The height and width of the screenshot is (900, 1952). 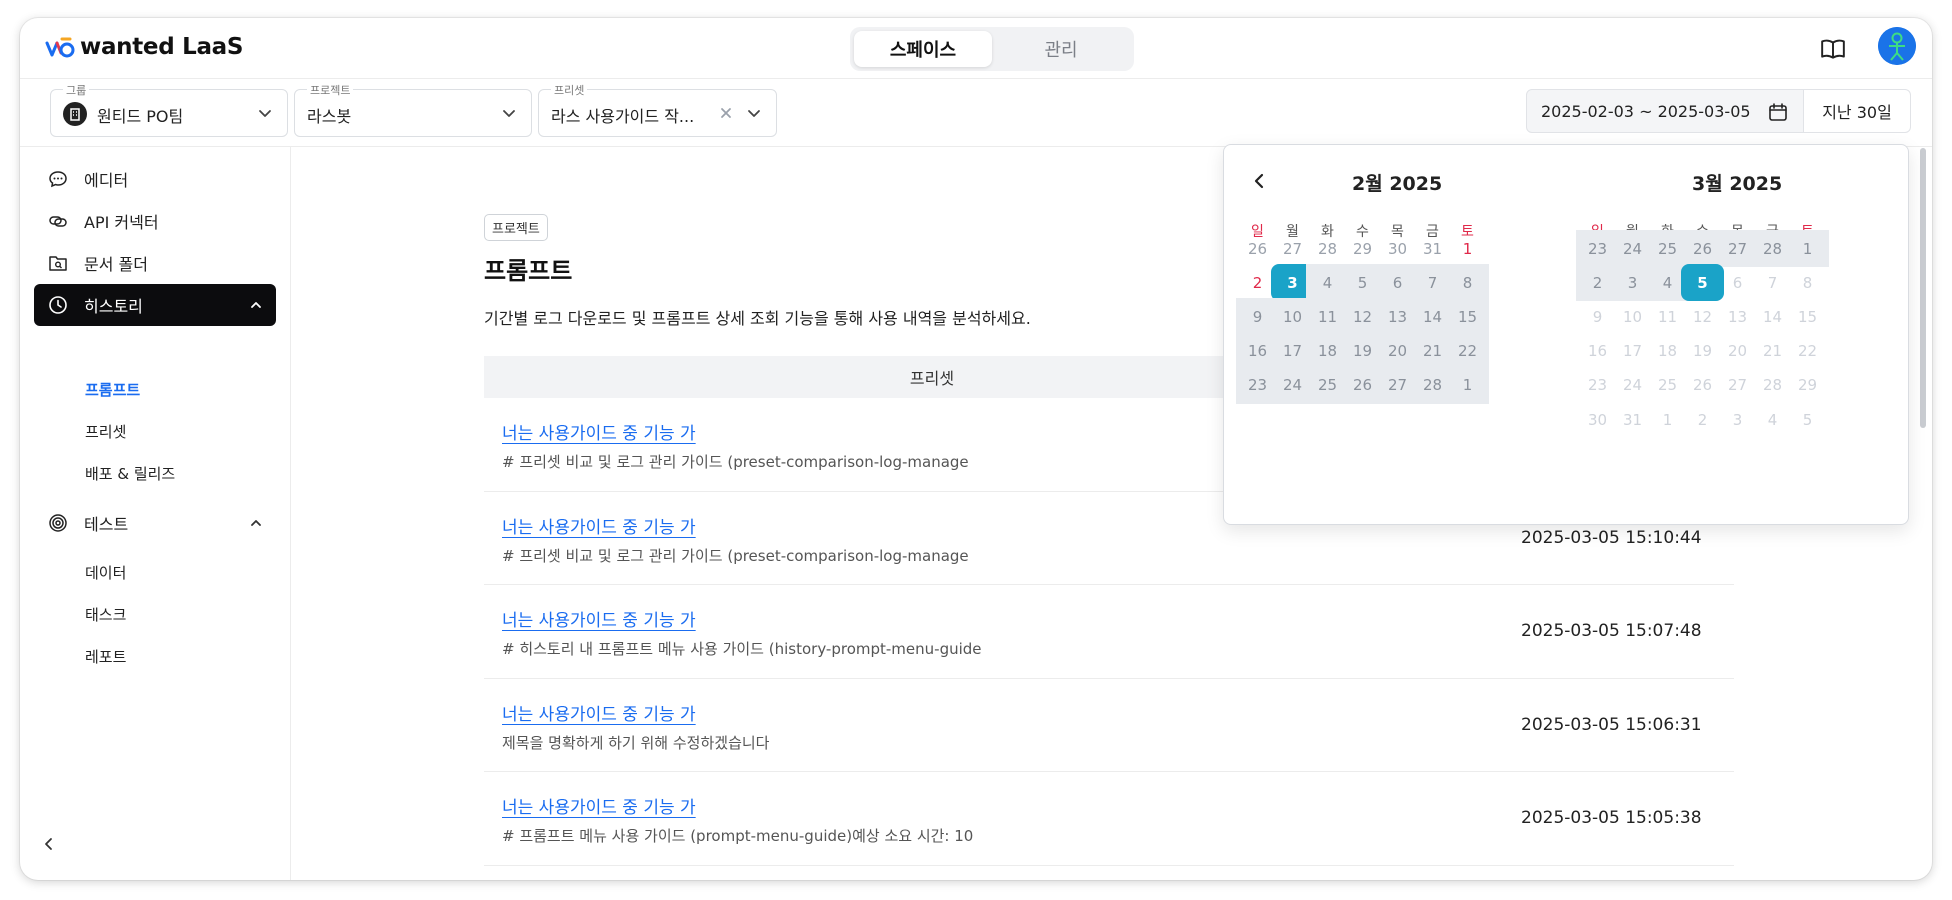 What do you see at coordinates (105, 656) in the screenshot?
I see `sidebar-subitem-report: 레포트` at bounding box center [105, 656].